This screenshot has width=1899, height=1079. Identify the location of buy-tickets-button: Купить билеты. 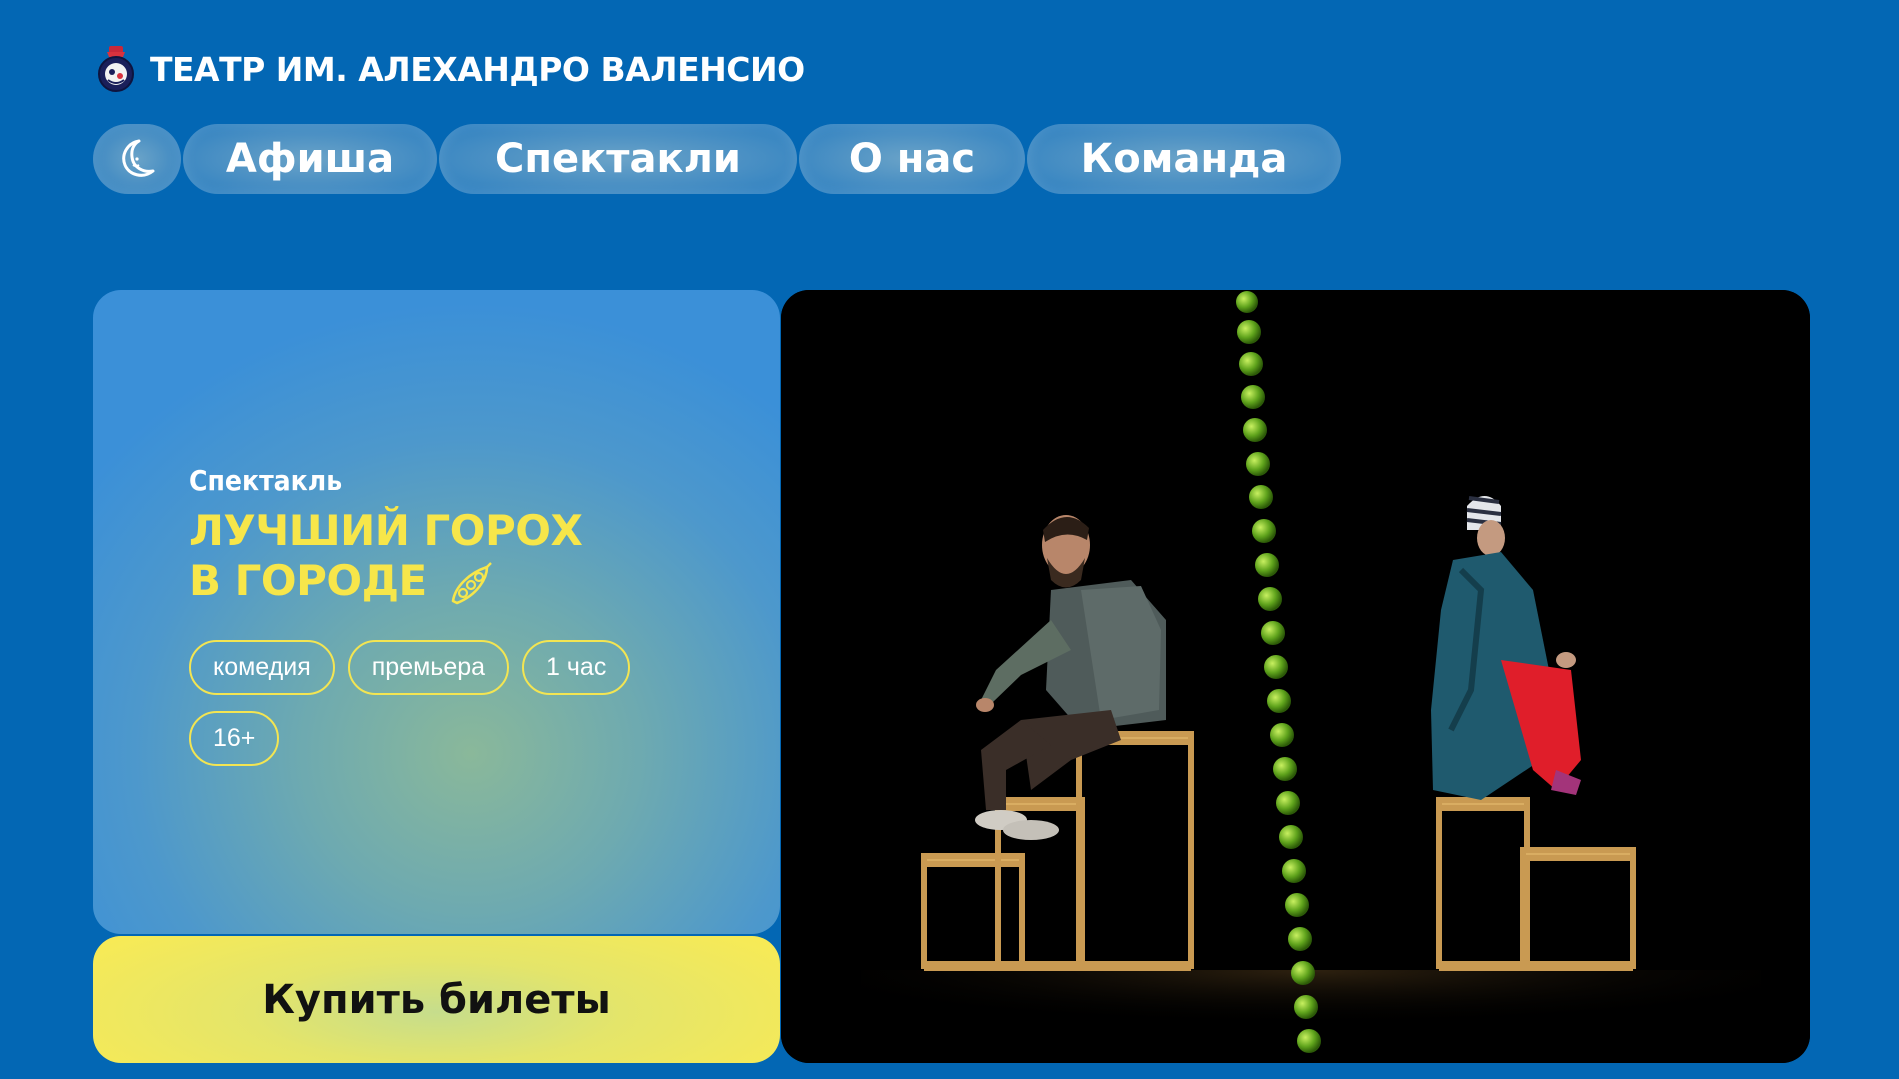
(436, 999).